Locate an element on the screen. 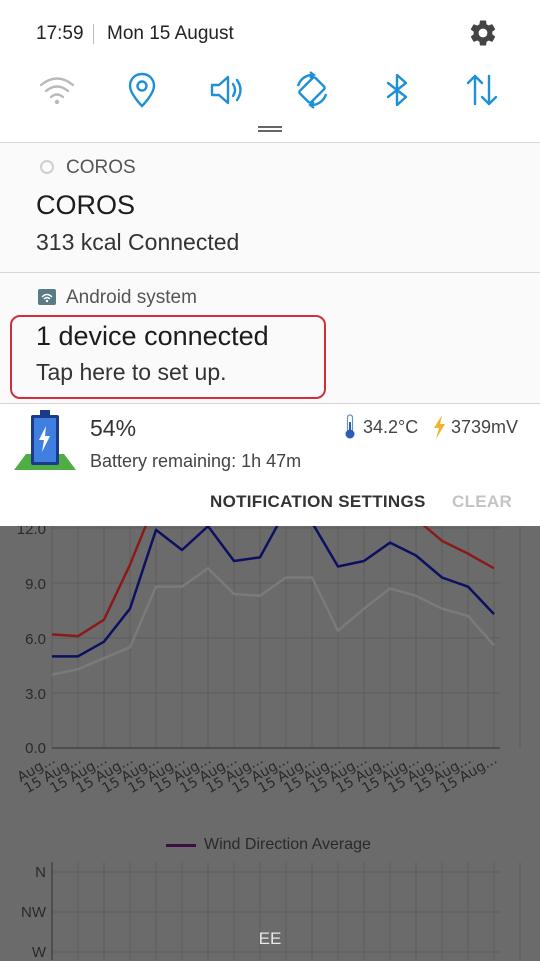 This screenshot has width=540, height=961. battery-icon is located at coordinates (45, 440).